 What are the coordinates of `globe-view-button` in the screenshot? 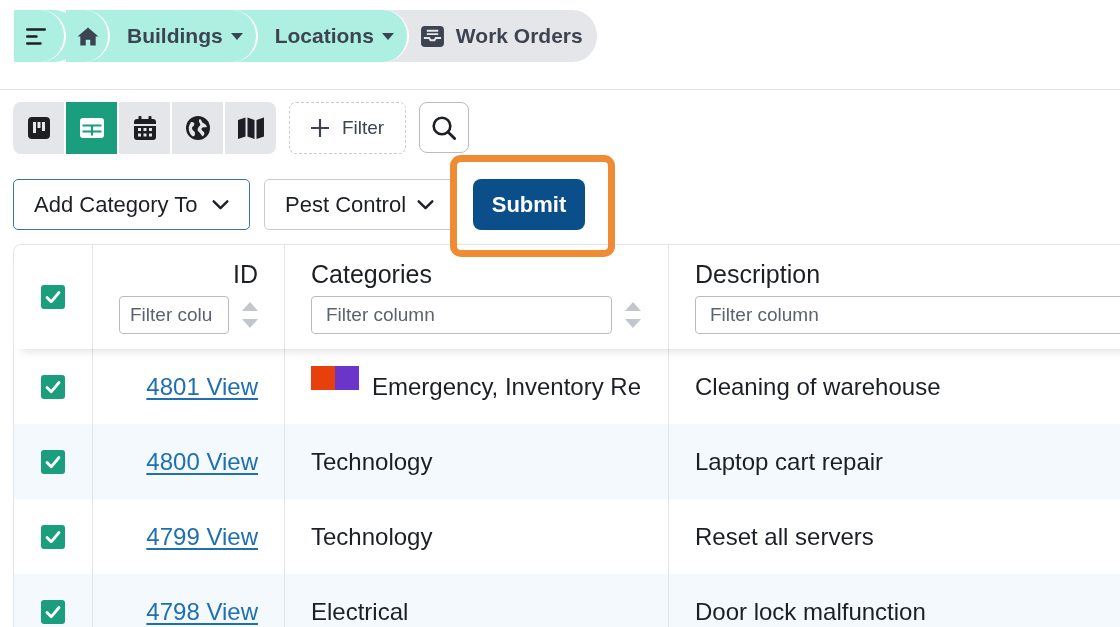 It's located at (197, 128).